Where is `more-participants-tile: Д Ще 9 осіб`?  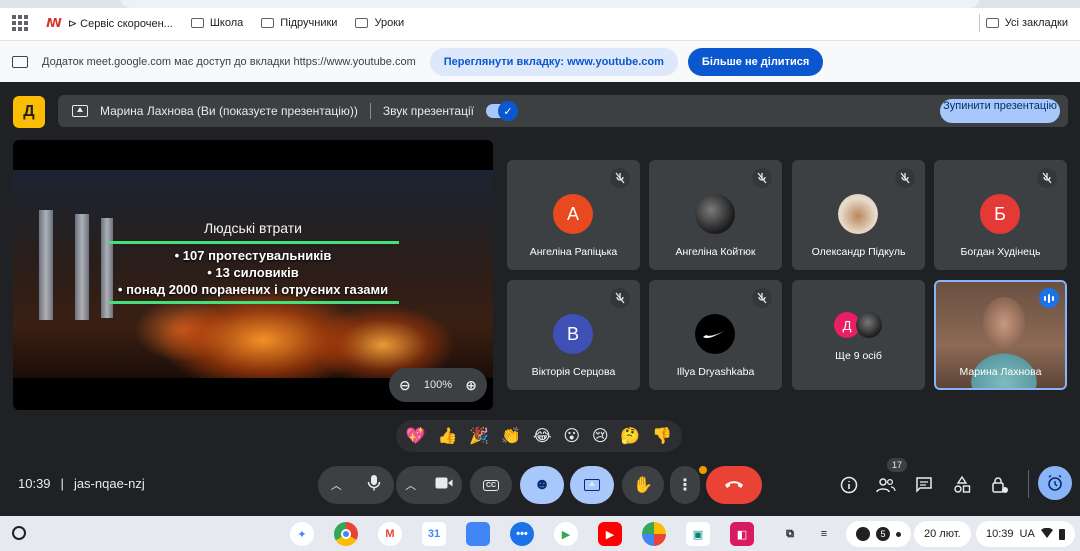
more-participants-tile: Д Ще 9 осіб is located at coordinates (858, 335).